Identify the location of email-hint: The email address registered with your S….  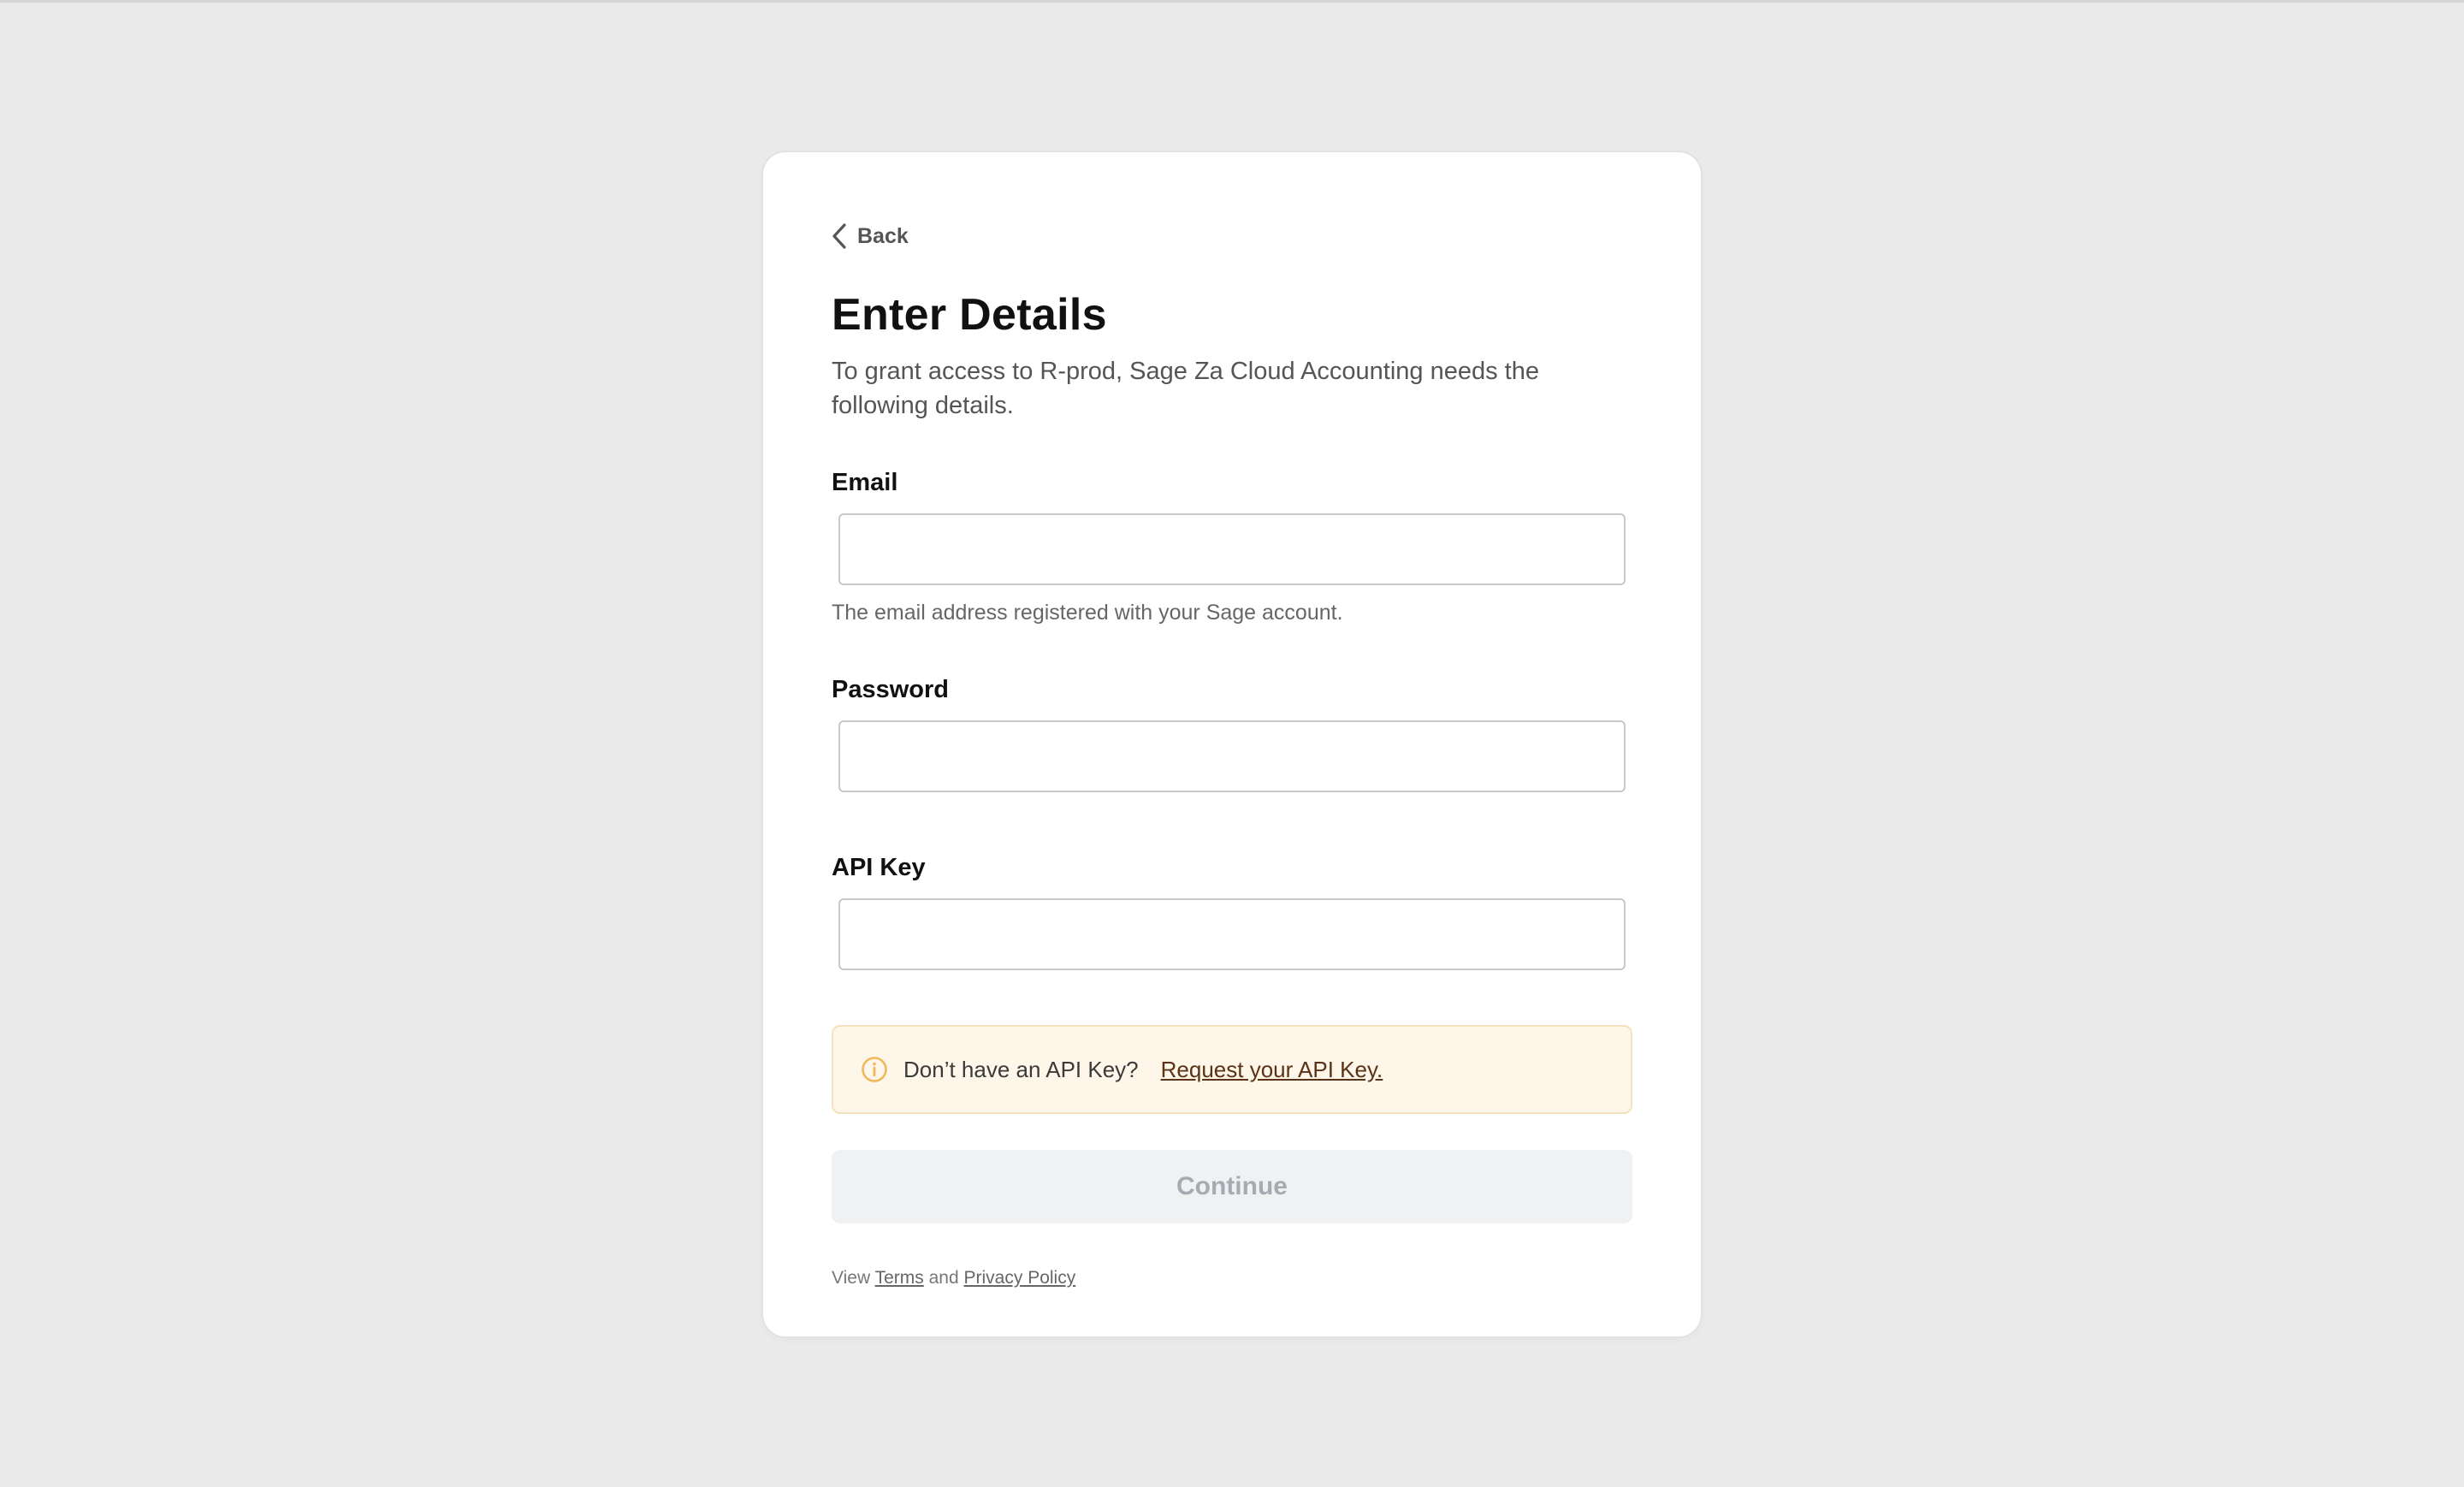
(1087, 613).